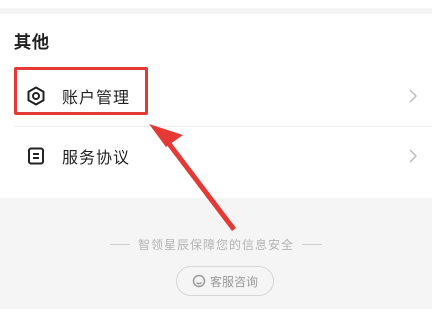 The width and height of the screenshot is (432, 309). Describe the element at coordinates (233, 281) in the screenshot. I see `customer-service-label: 客服咨询` at that location.